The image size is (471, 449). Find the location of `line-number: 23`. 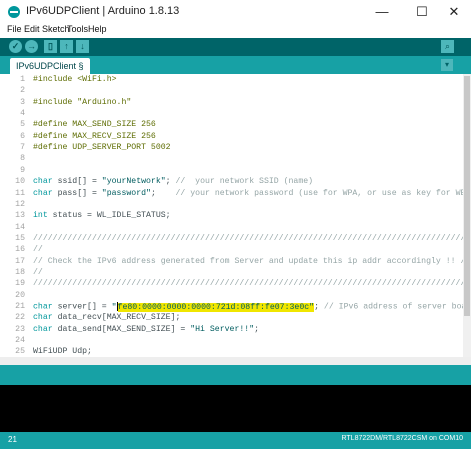

line-number: 23 is located at coordinates (20, 329).